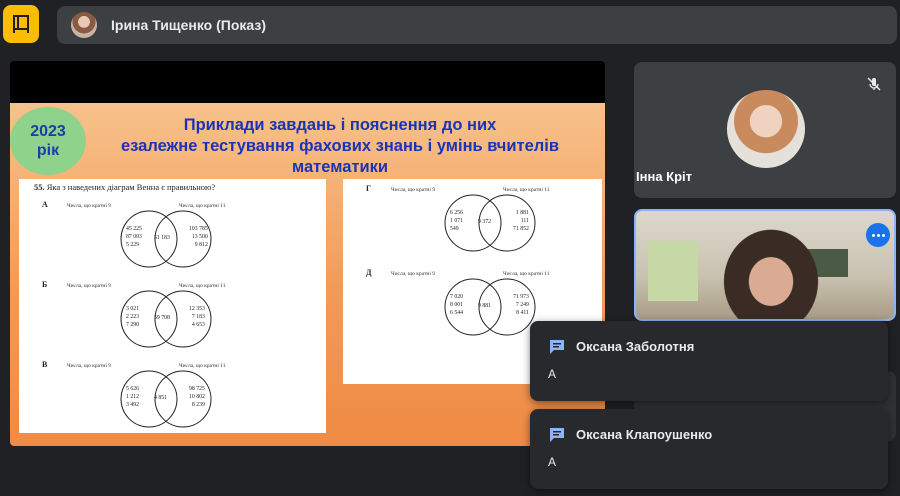 Image resolution: width=900 pixels, height=496 pixels. What do you see at coordinates (664, 176) in the screenshot?
I see `participant-name: Інна Кріт` at bounding box center [664, 176].